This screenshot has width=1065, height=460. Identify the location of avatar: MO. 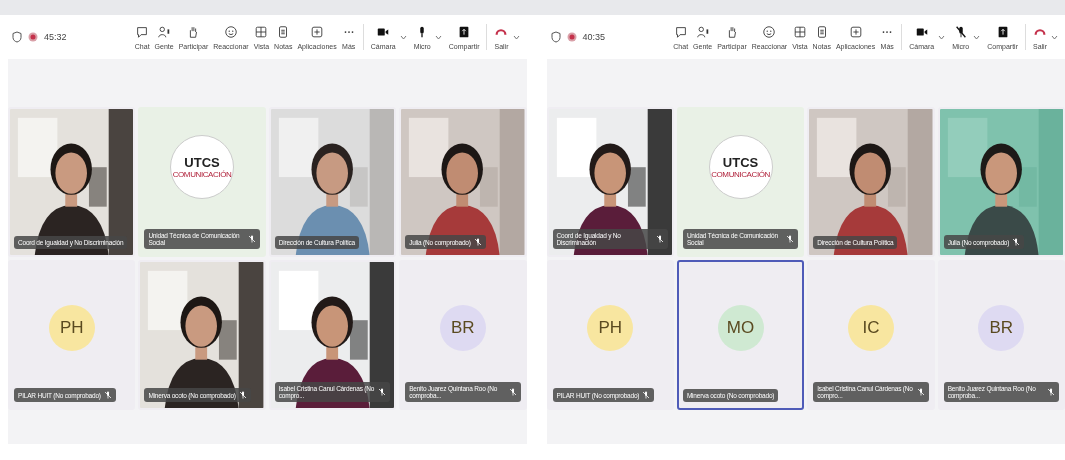
(740, 328).